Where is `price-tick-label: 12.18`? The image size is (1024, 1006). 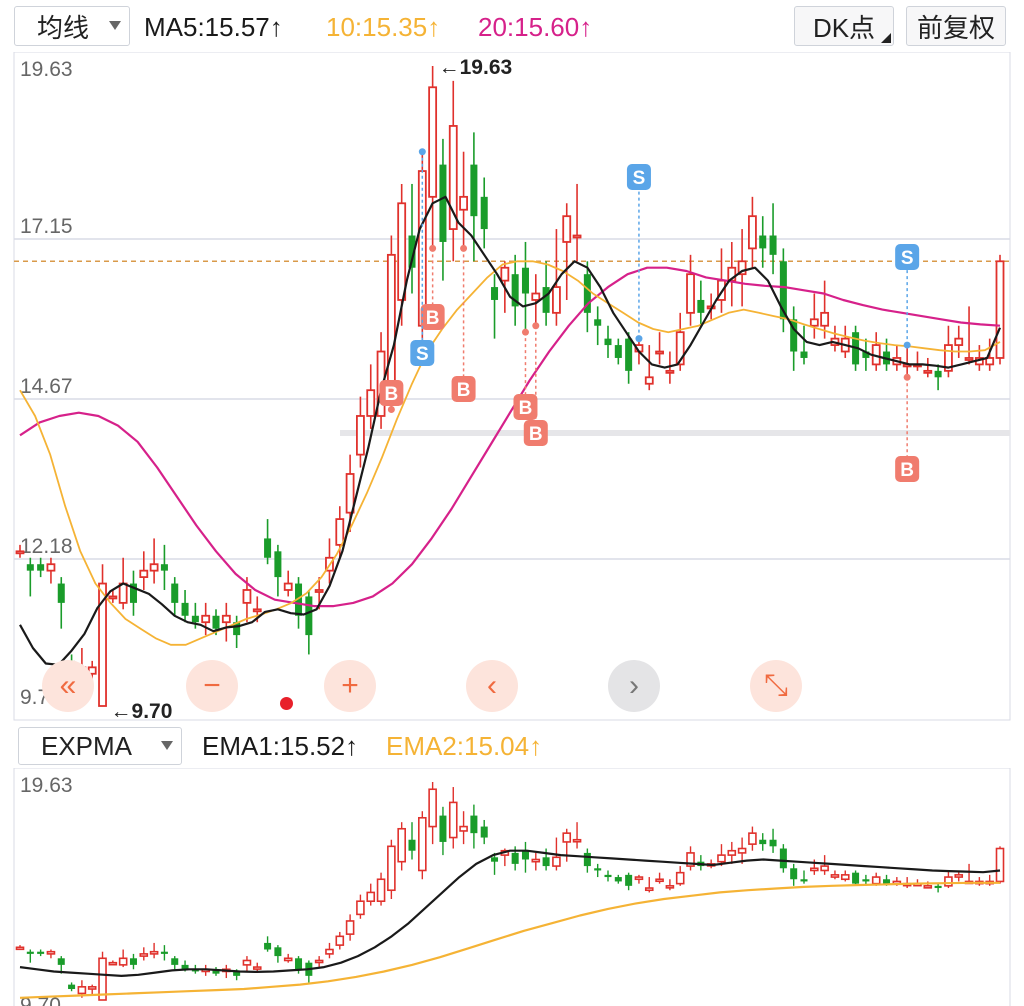 price-tick-label: 12.18 is located at coordinates (46, 546).